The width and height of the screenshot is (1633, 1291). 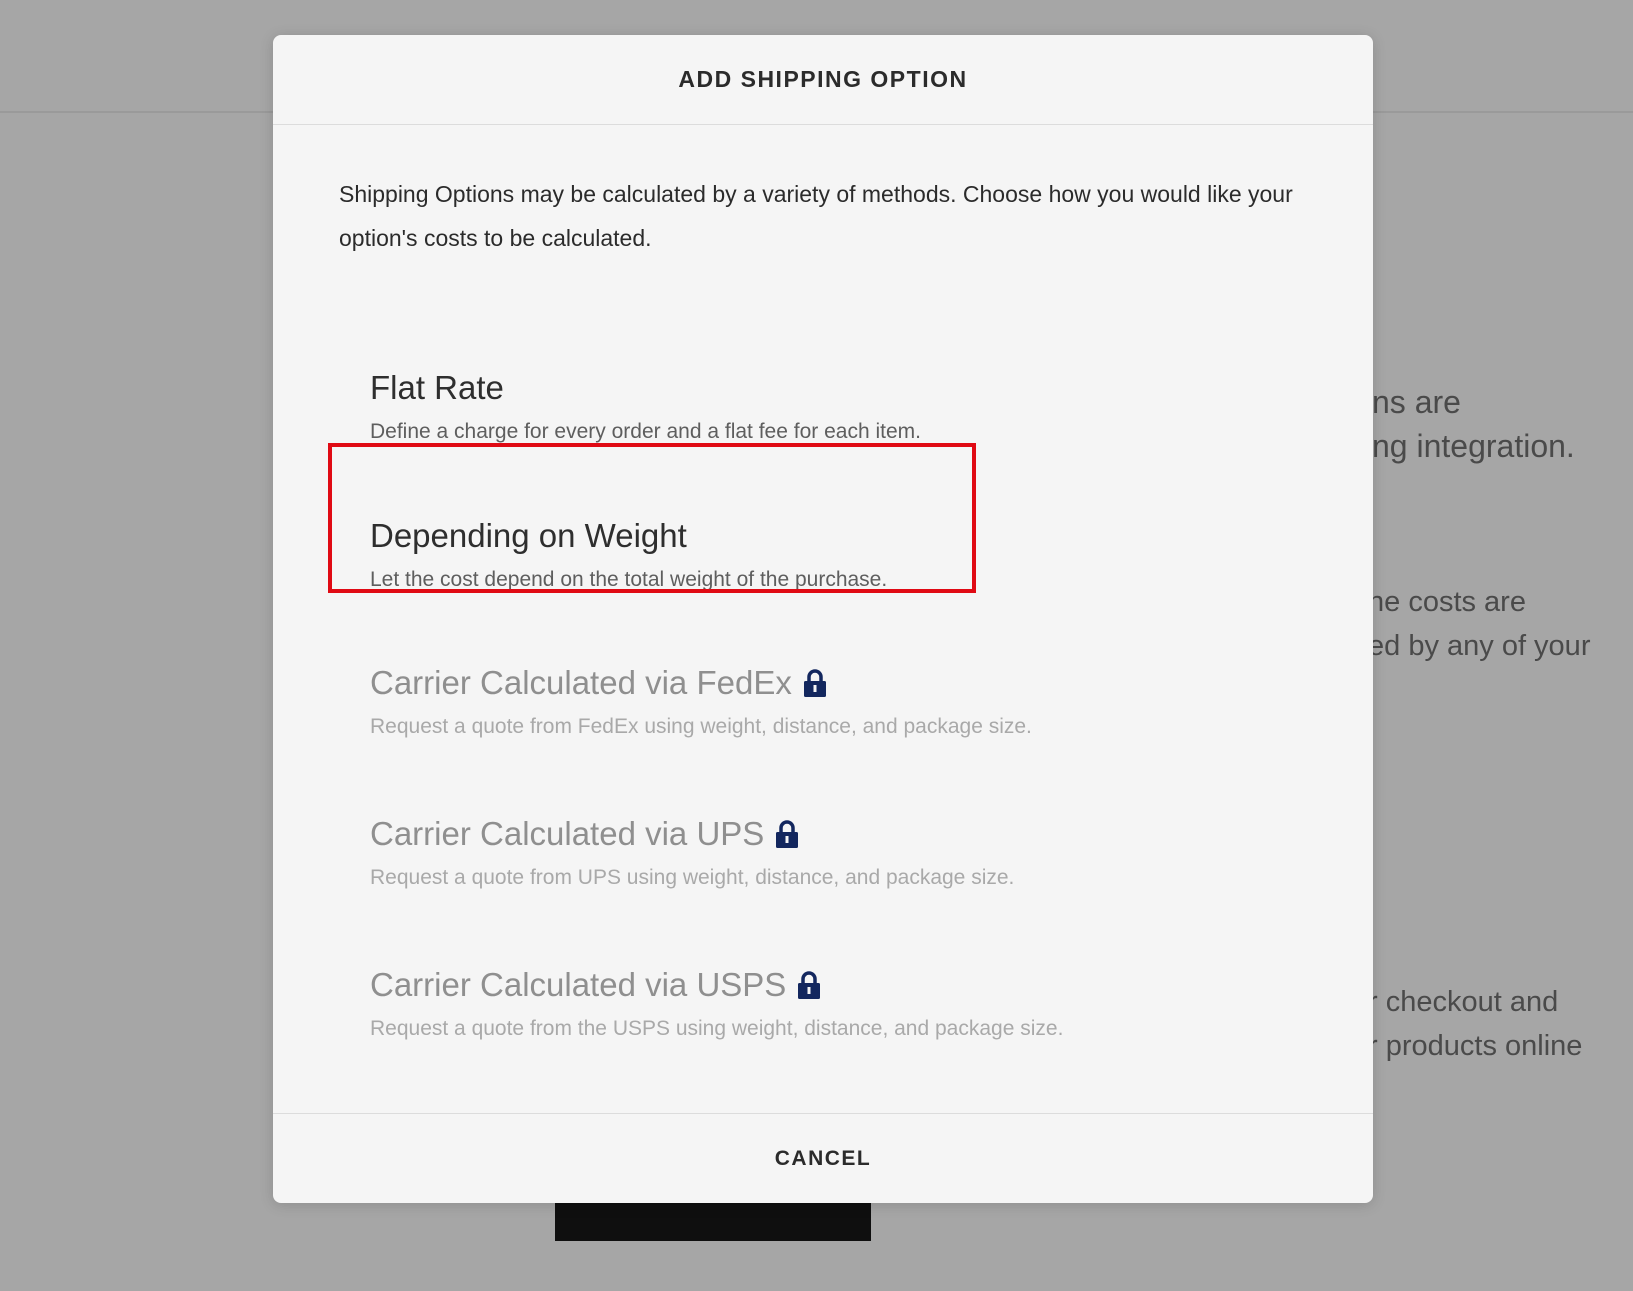 I want to click on background-text-line: ne costs are, so click(x=1447, y=602).